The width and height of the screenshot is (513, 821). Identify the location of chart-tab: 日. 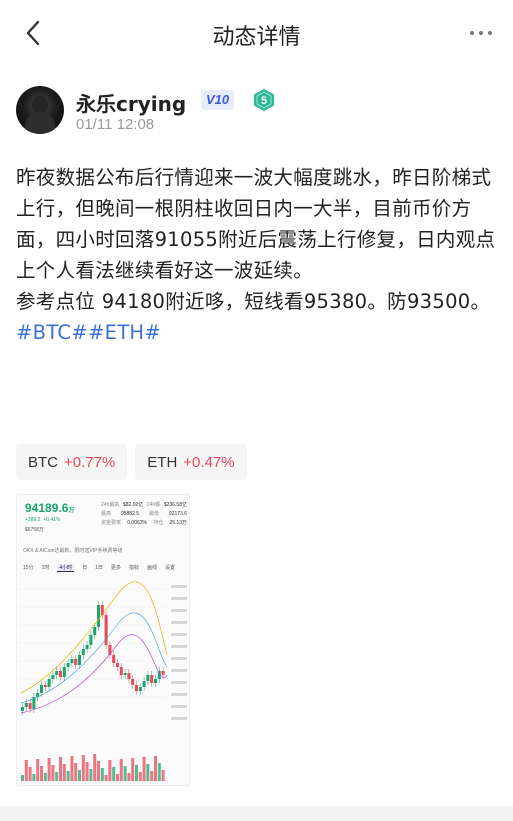
(85, 568).